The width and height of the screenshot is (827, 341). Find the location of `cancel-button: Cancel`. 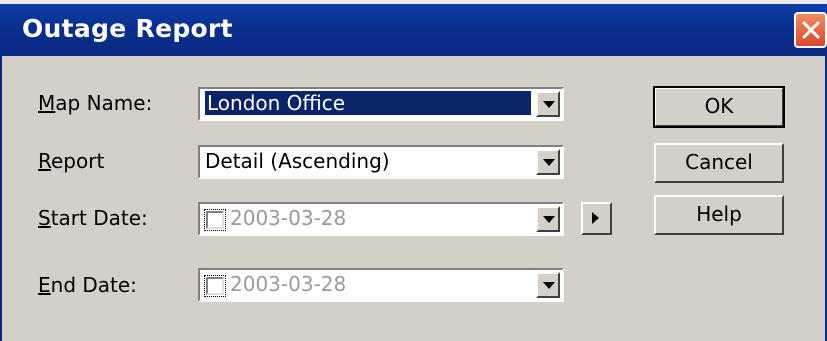

cancel-button: Cancel is located at coordinates (719, 163).